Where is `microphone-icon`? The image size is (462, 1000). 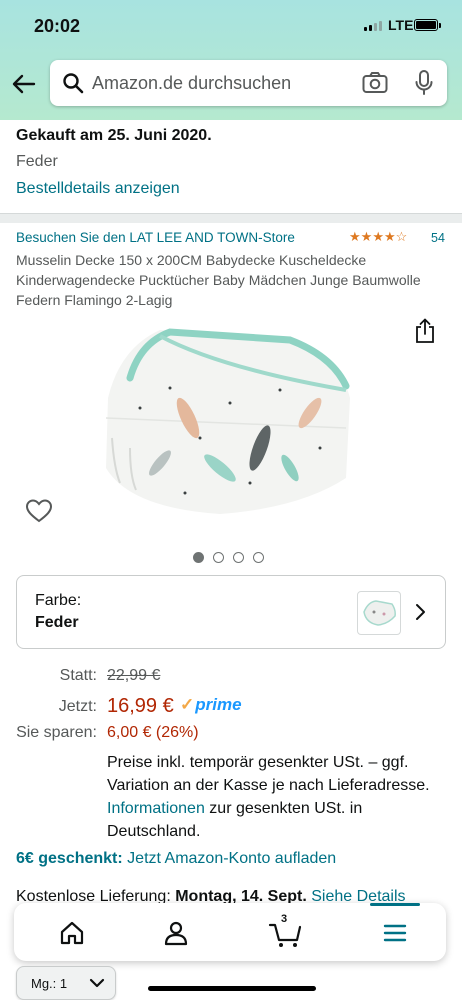
microphone-icon is located at coordinates (424, 85).